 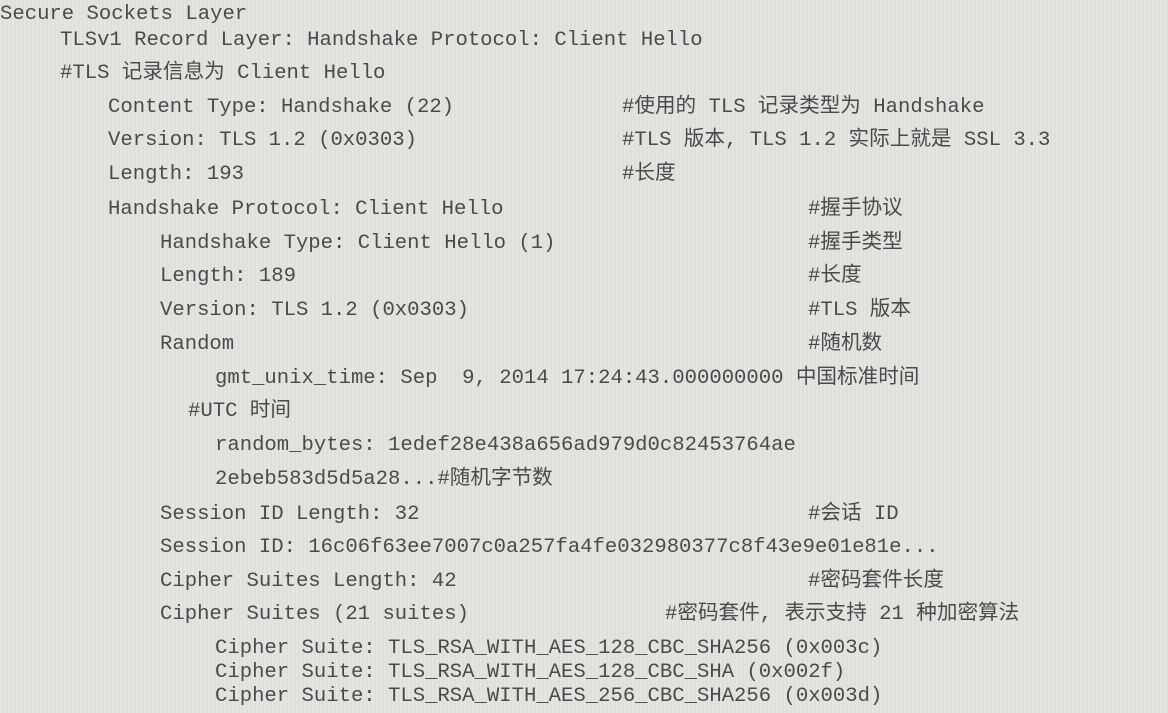 What do you see at coordinates (262, 140) in the screenshot?
I see `tree-node-version: Version: TLS 1.2 (0x0303)` at bounding box center [262, 140].